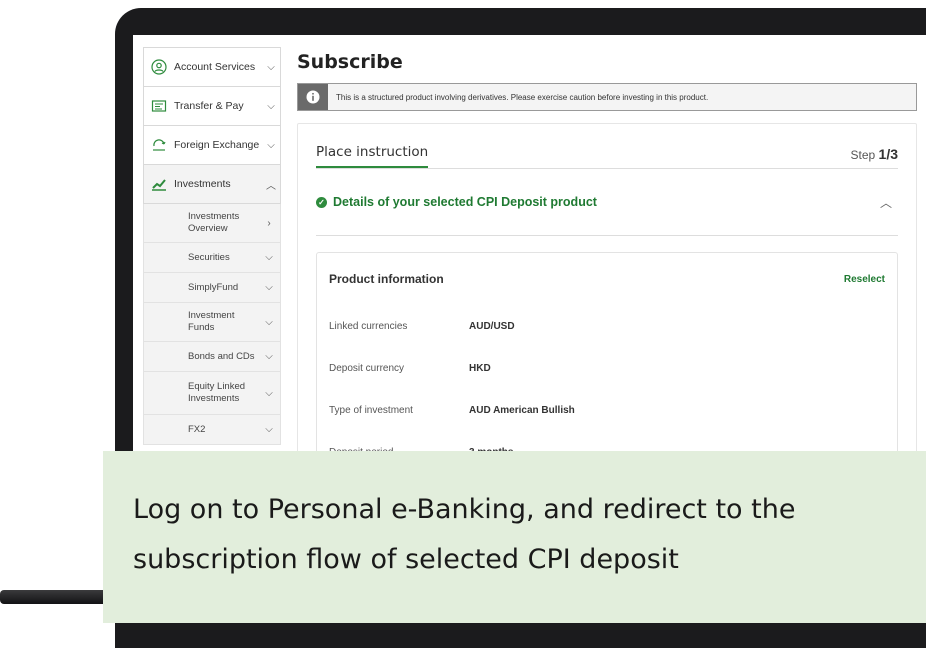  Describe the element at coordinates (221, 356) in the screenshot. I see `sidebar-subitem-label: Bonds and CDs` at that location.